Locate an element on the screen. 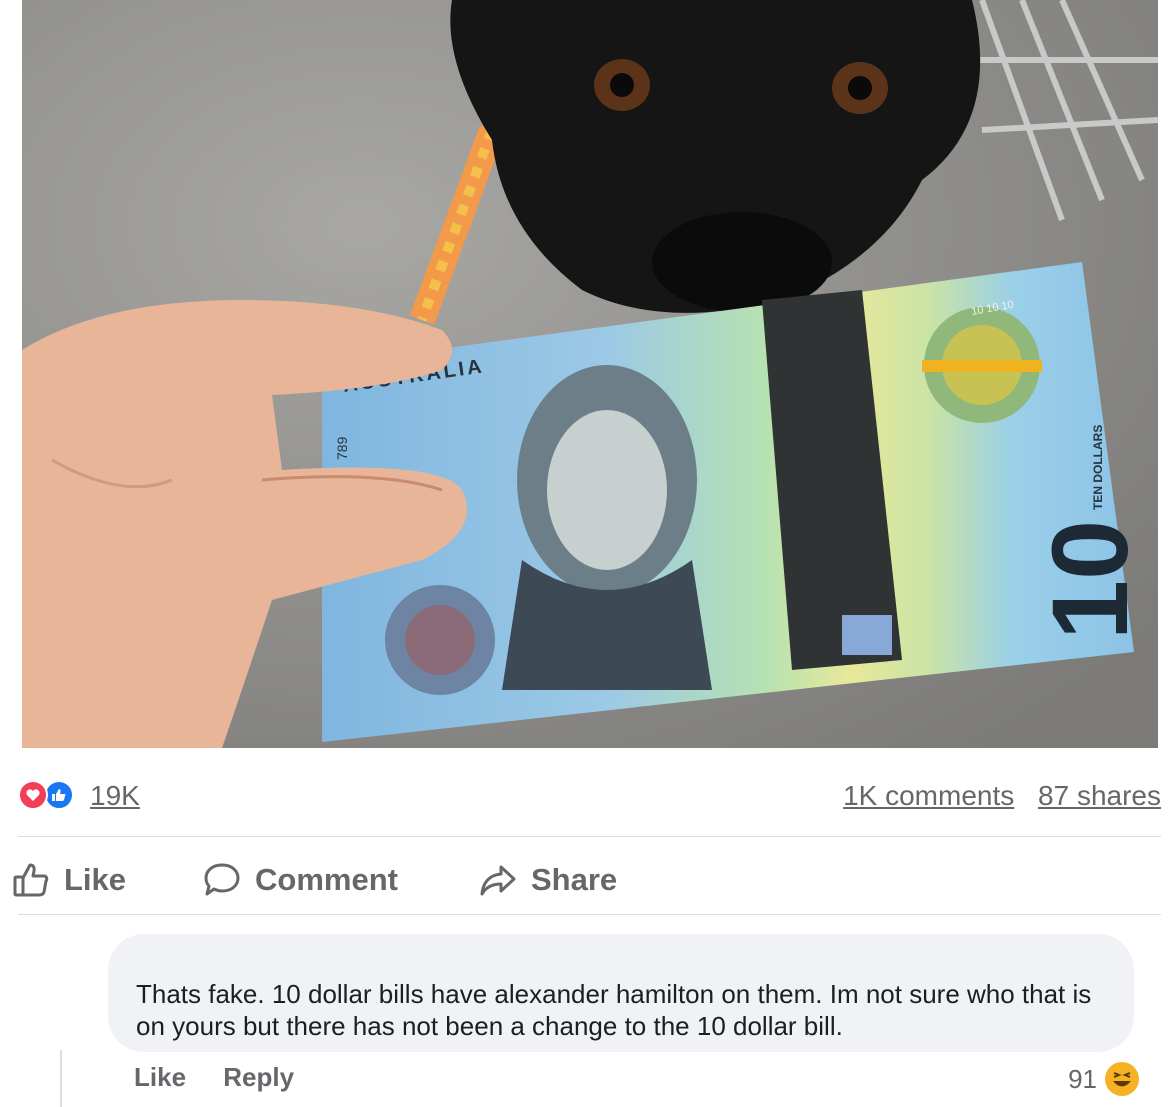  post-stats: 19K 1K comments 87 shares is located at coordinates (589, 796).